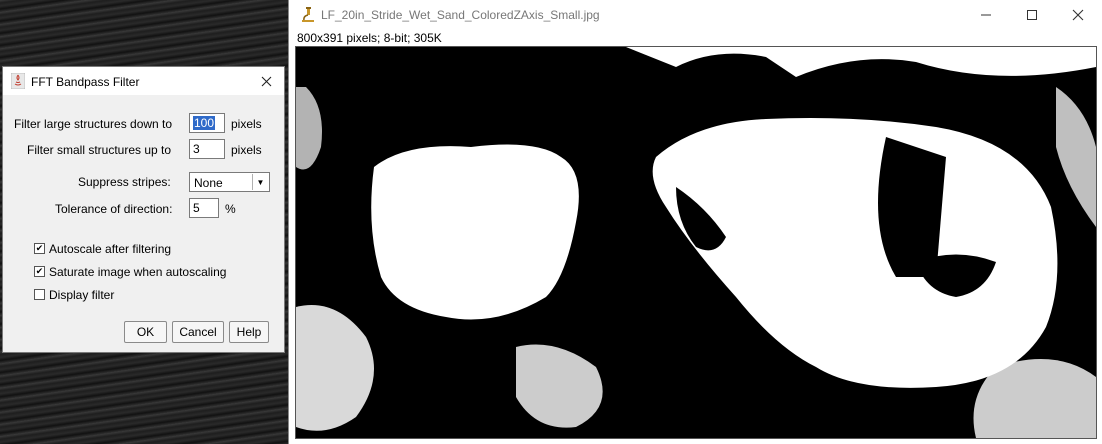 This screenshot has height=444, width=1102. I want to click on image-info-bar: 800x391 pixels; 8-bit; 305K, so click(369, 38).